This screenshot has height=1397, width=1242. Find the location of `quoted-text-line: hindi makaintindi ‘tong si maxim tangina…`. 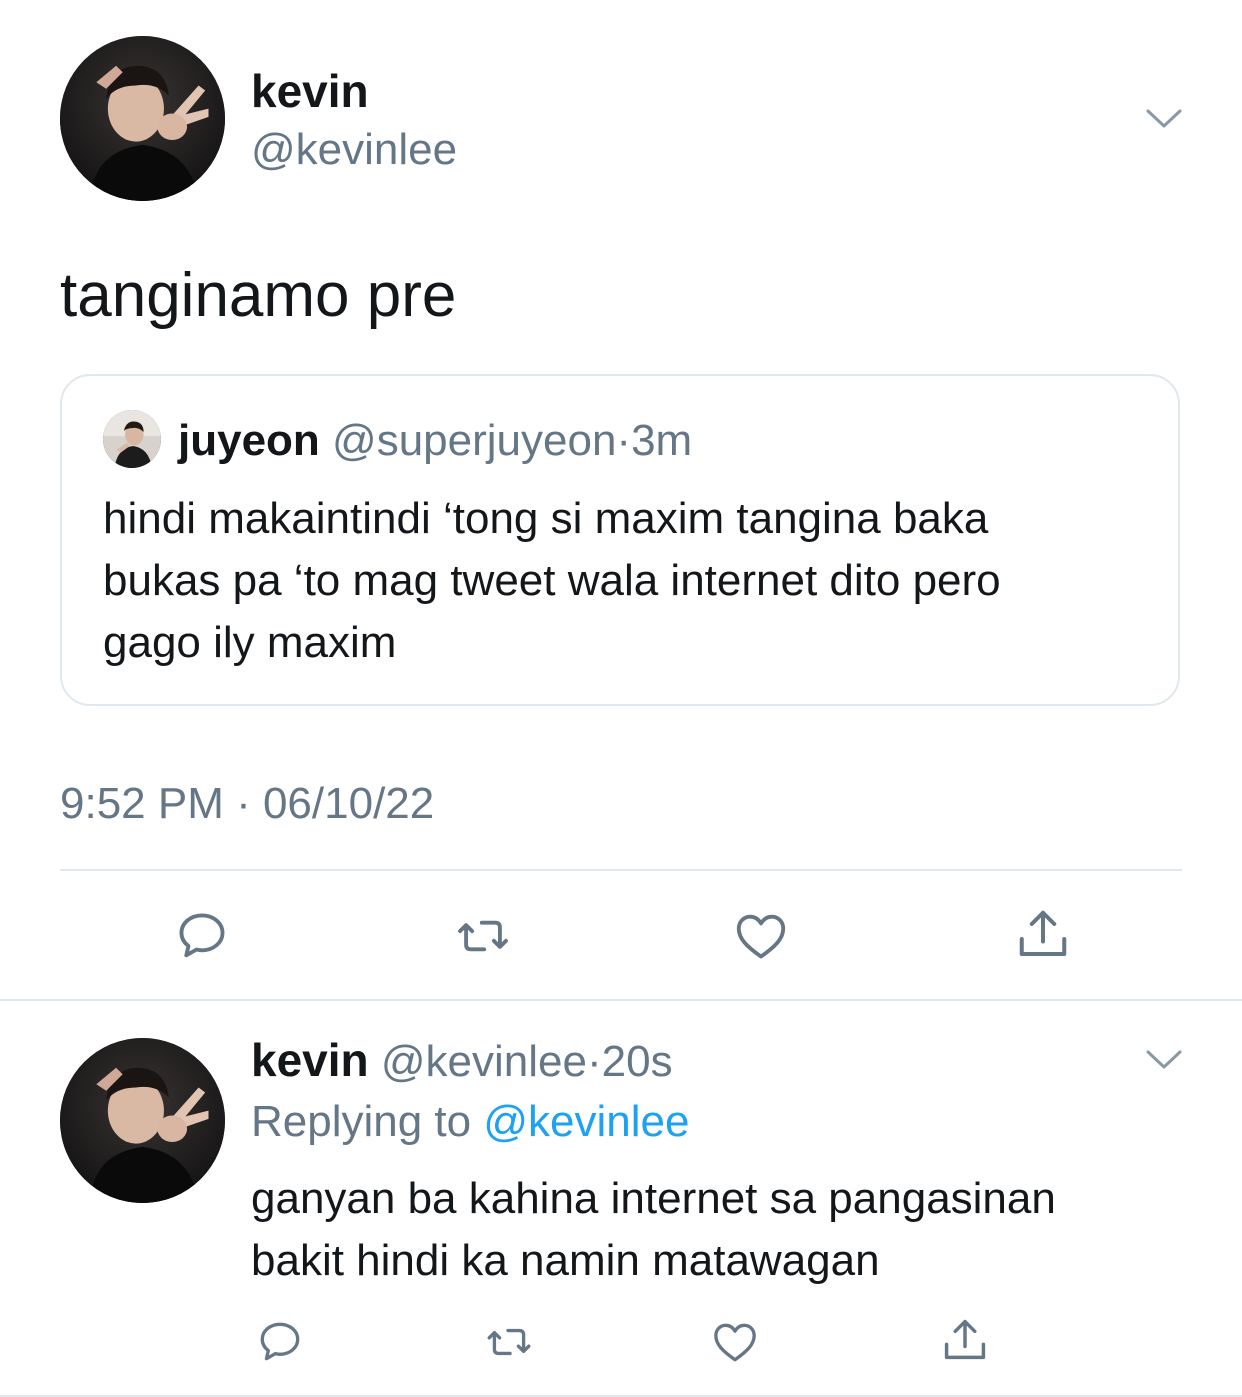

quoted-text-line: hindi makaintindi ‘tong si maxim tangina… is located at coordinates (546, 518).